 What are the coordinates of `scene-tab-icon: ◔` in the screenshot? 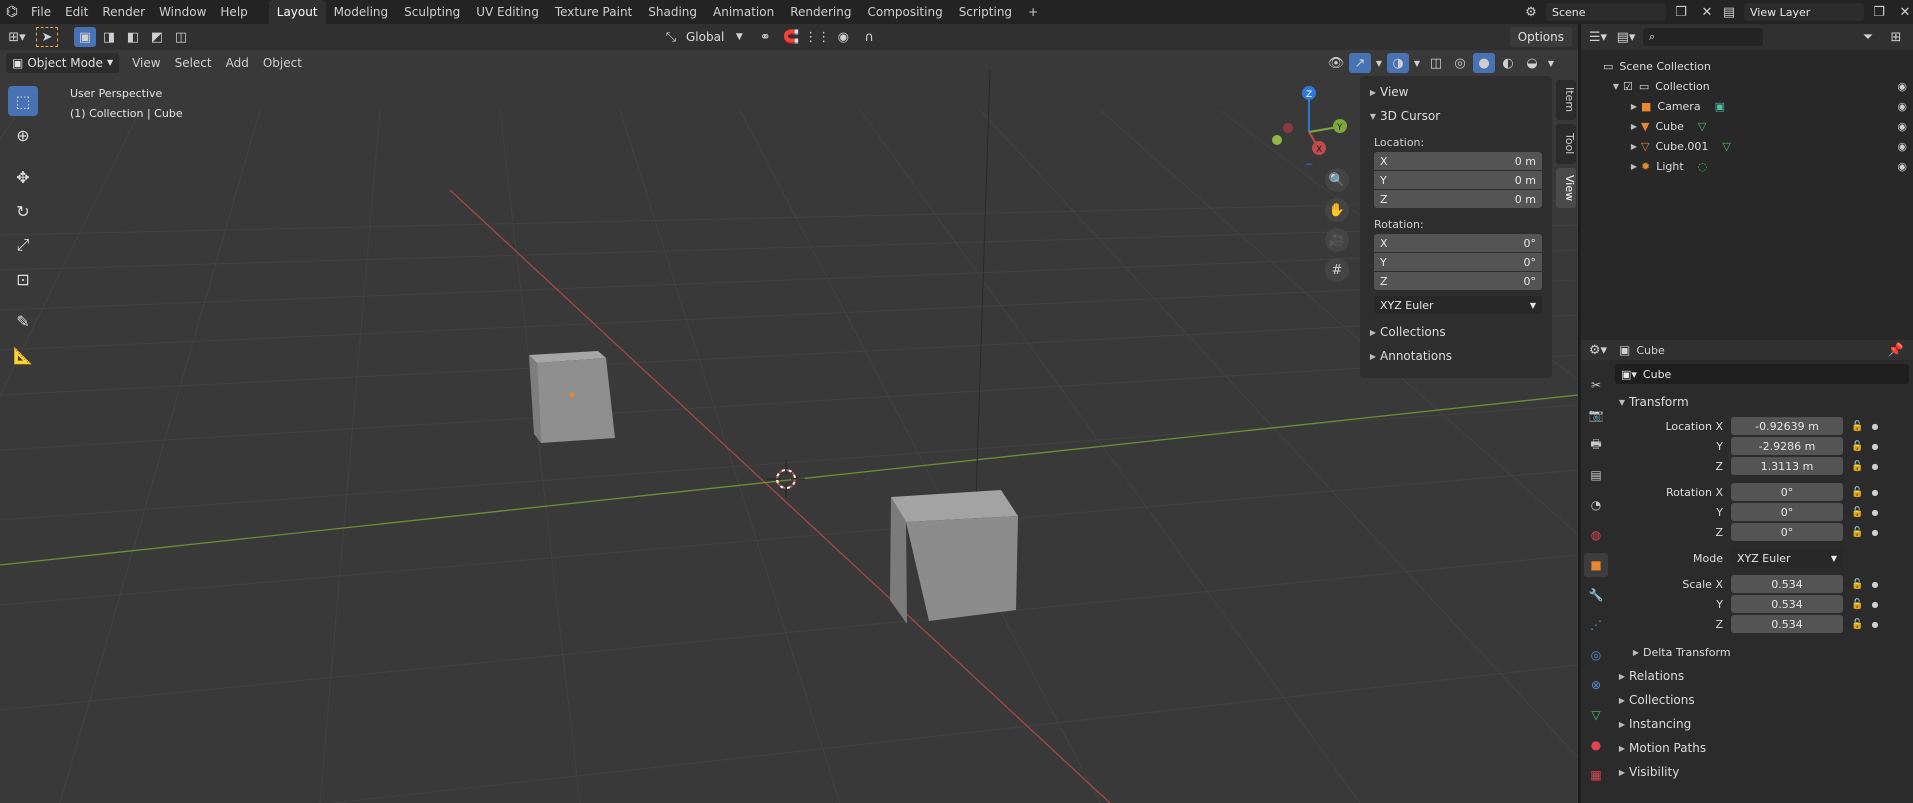 It's located at (1596, 505).